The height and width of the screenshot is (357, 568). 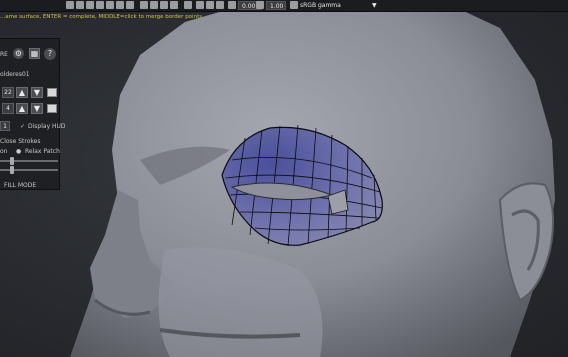 I want to click on chevron-down-icon: ▼, so click(x=374, y=5).